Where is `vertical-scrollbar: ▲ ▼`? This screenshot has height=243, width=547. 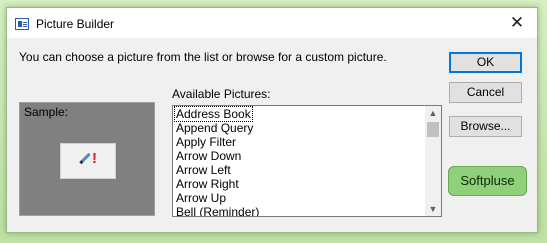
vertical-scrollbar: ▲ ▼ is located at coordinates (433, 161).